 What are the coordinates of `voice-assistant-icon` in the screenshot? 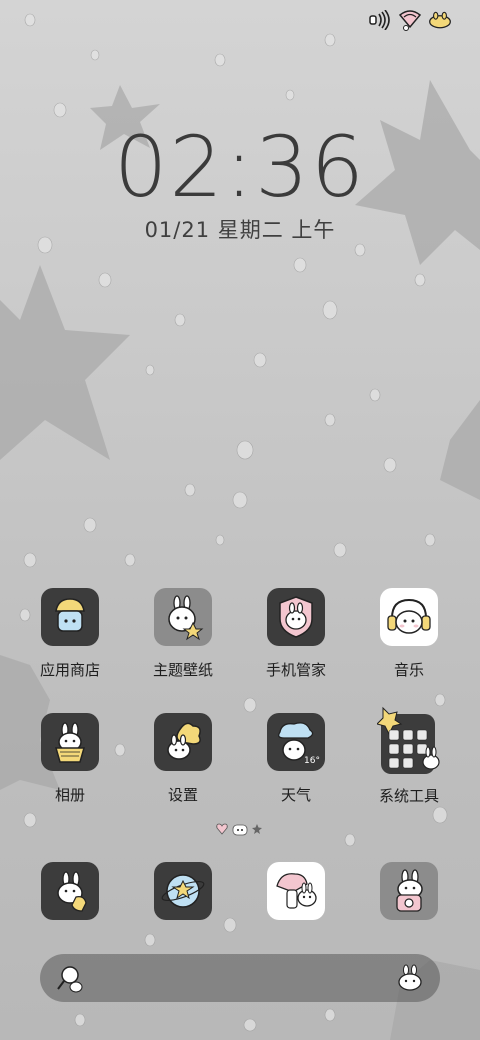 It's located at (410, 978).